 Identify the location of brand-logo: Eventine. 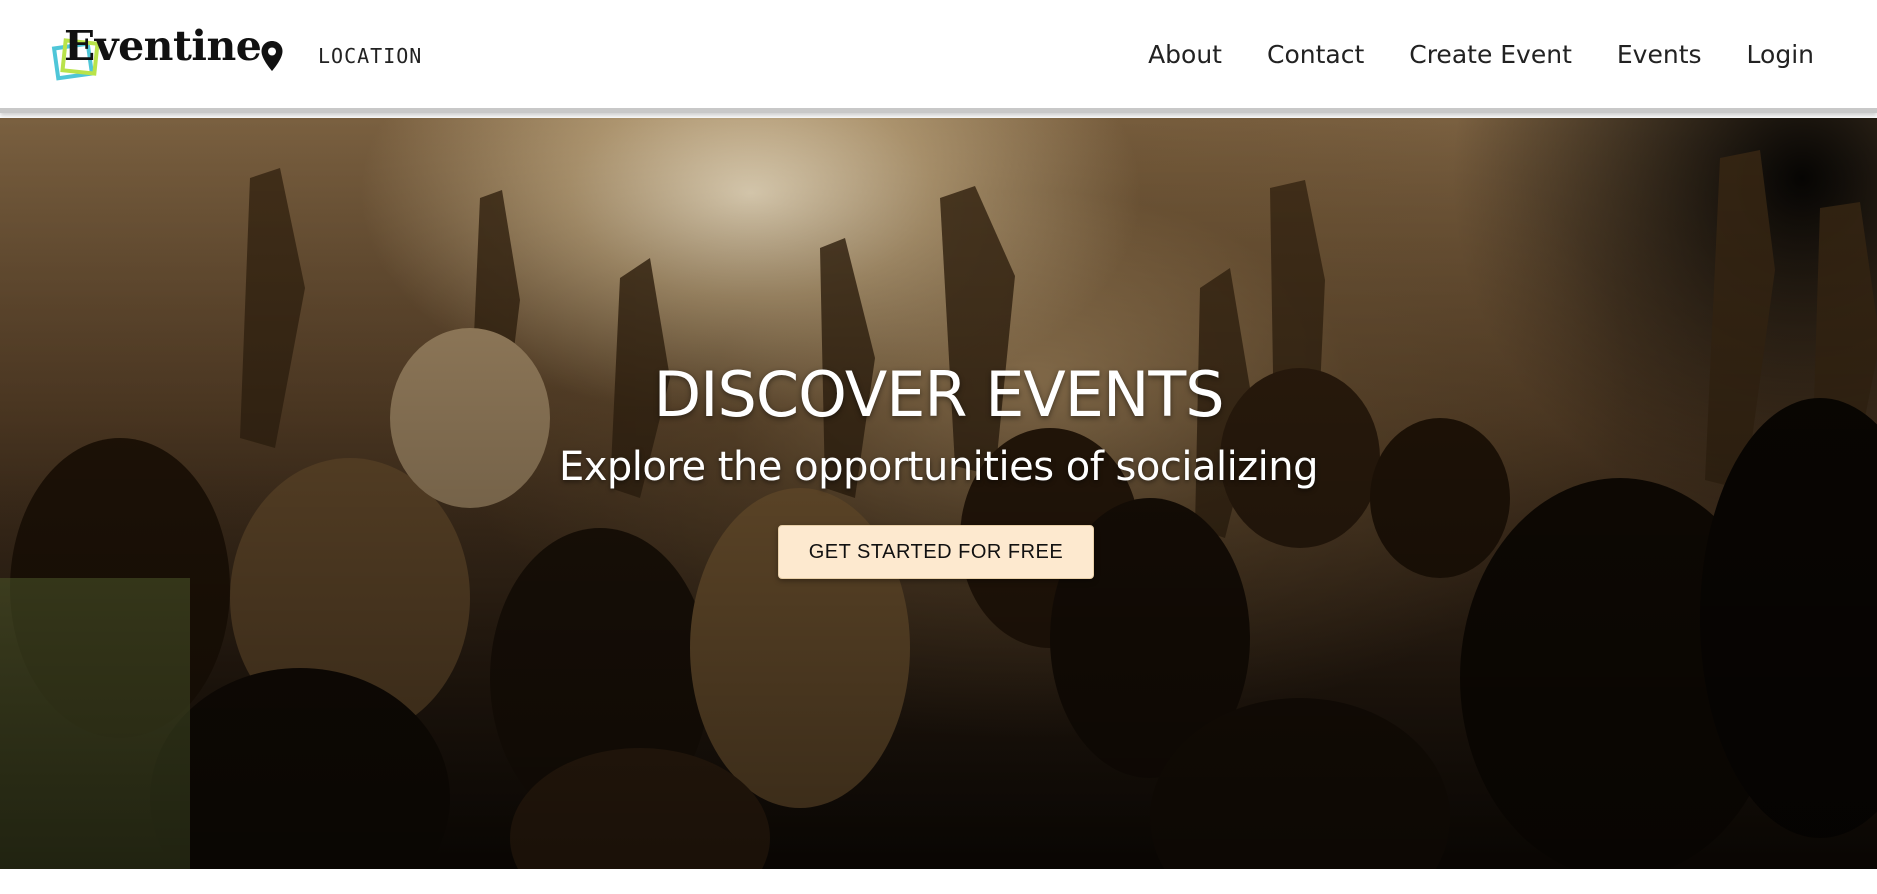
(156, 54).